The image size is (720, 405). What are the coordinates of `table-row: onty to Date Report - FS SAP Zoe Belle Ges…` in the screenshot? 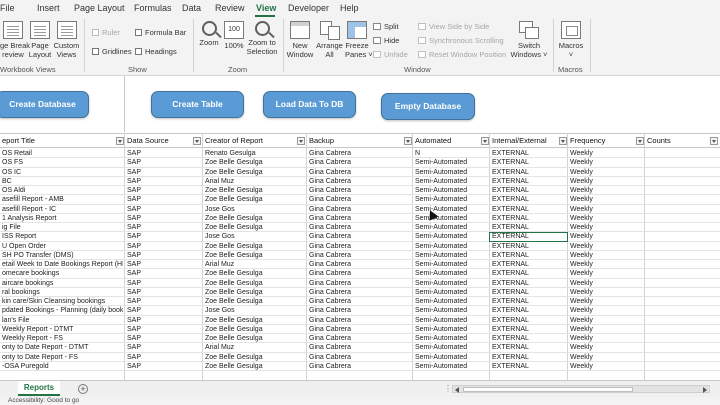 It's located at (360, 357).